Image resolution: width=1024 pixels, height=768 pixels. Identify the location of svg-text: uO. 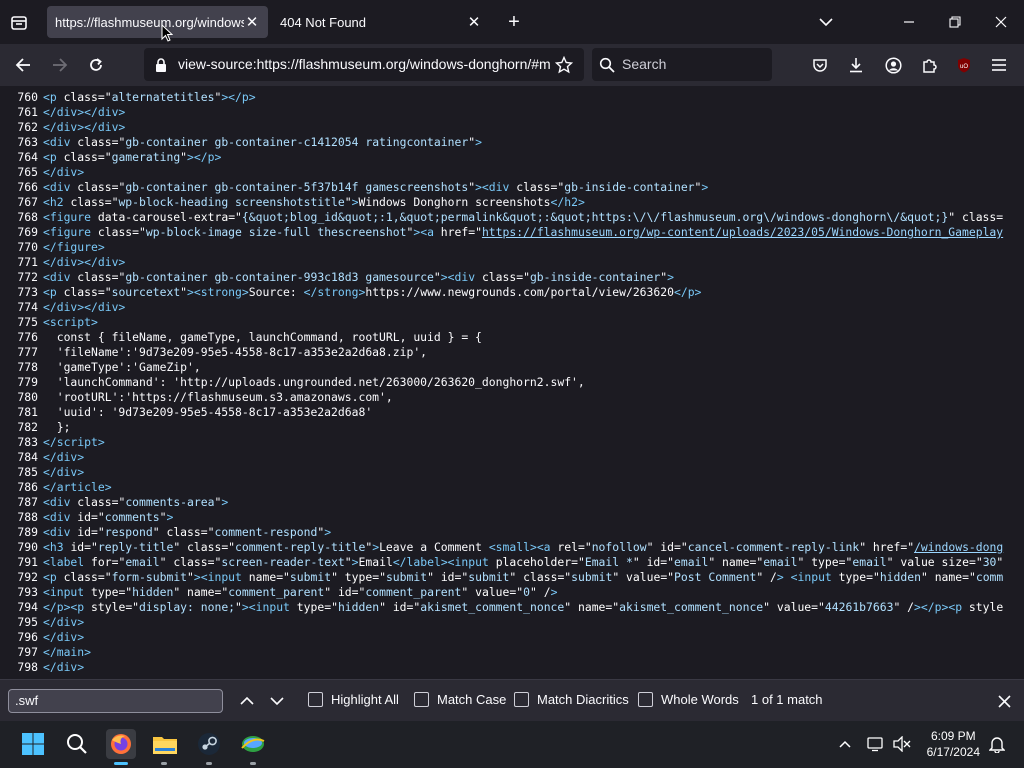
(964, 67).